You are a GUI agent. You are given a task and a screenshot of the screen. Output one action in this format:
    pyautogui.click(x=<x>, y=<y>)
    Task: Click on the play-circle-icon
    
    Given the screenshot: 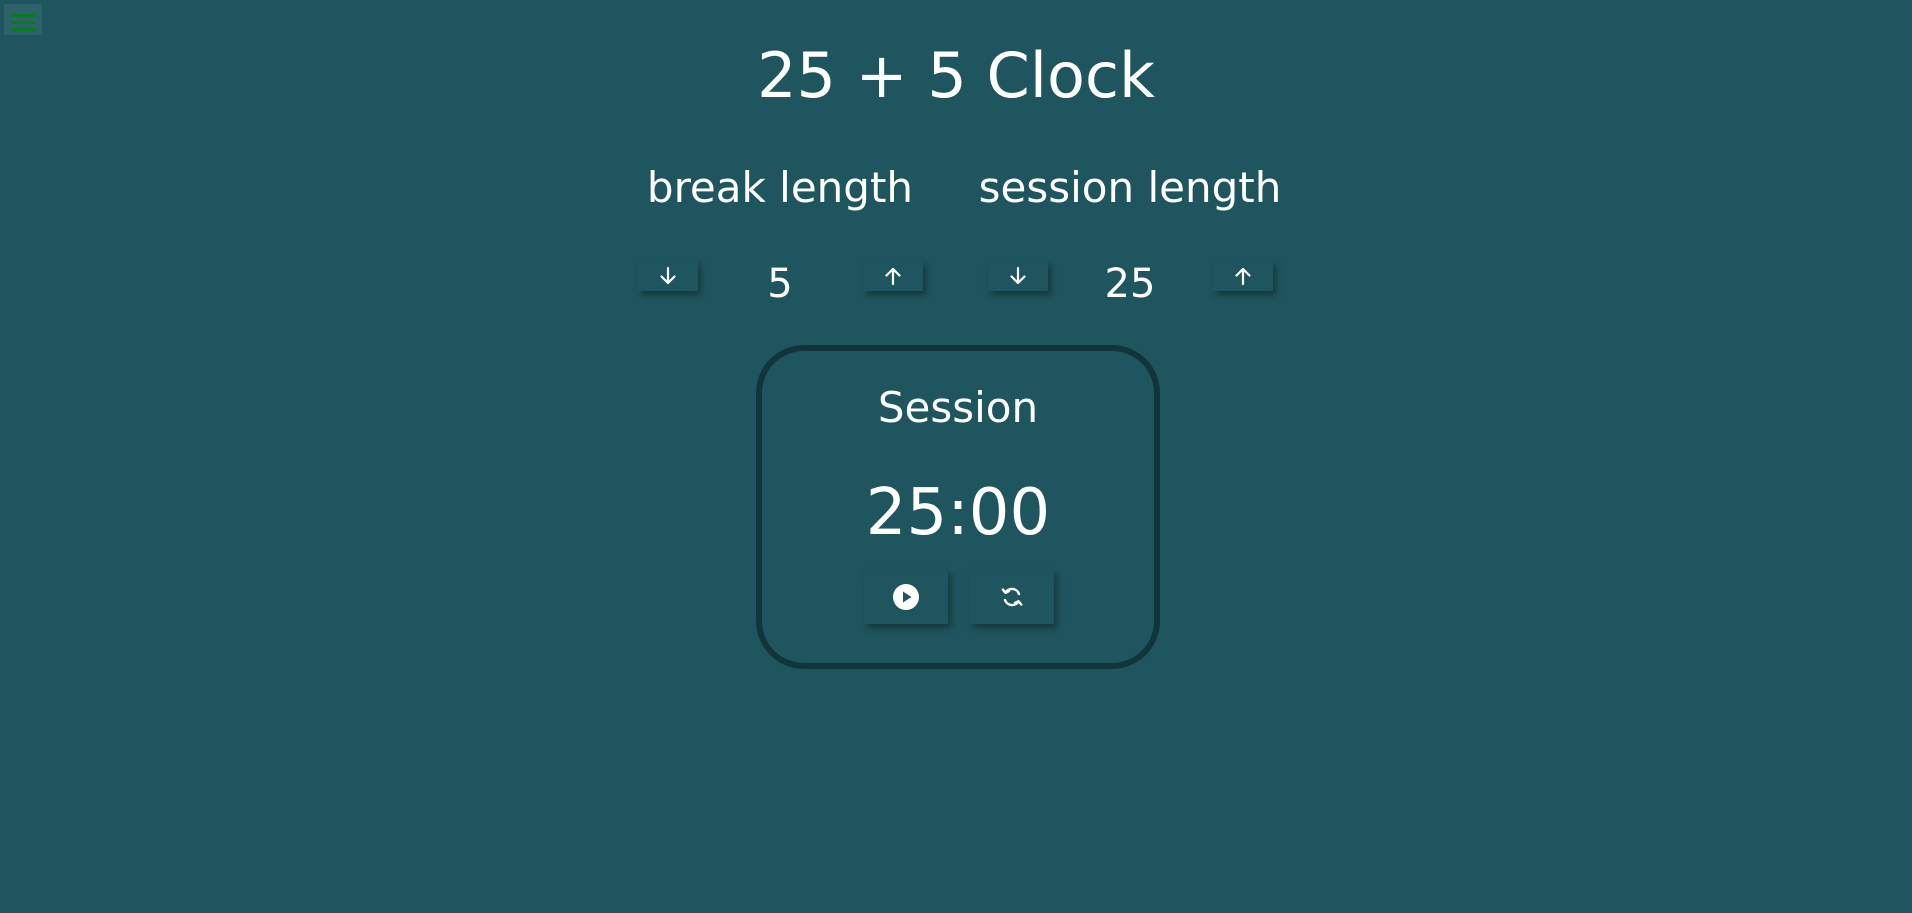 What is the action you would take?
    pyautogui.click(x=906, y=597)
    